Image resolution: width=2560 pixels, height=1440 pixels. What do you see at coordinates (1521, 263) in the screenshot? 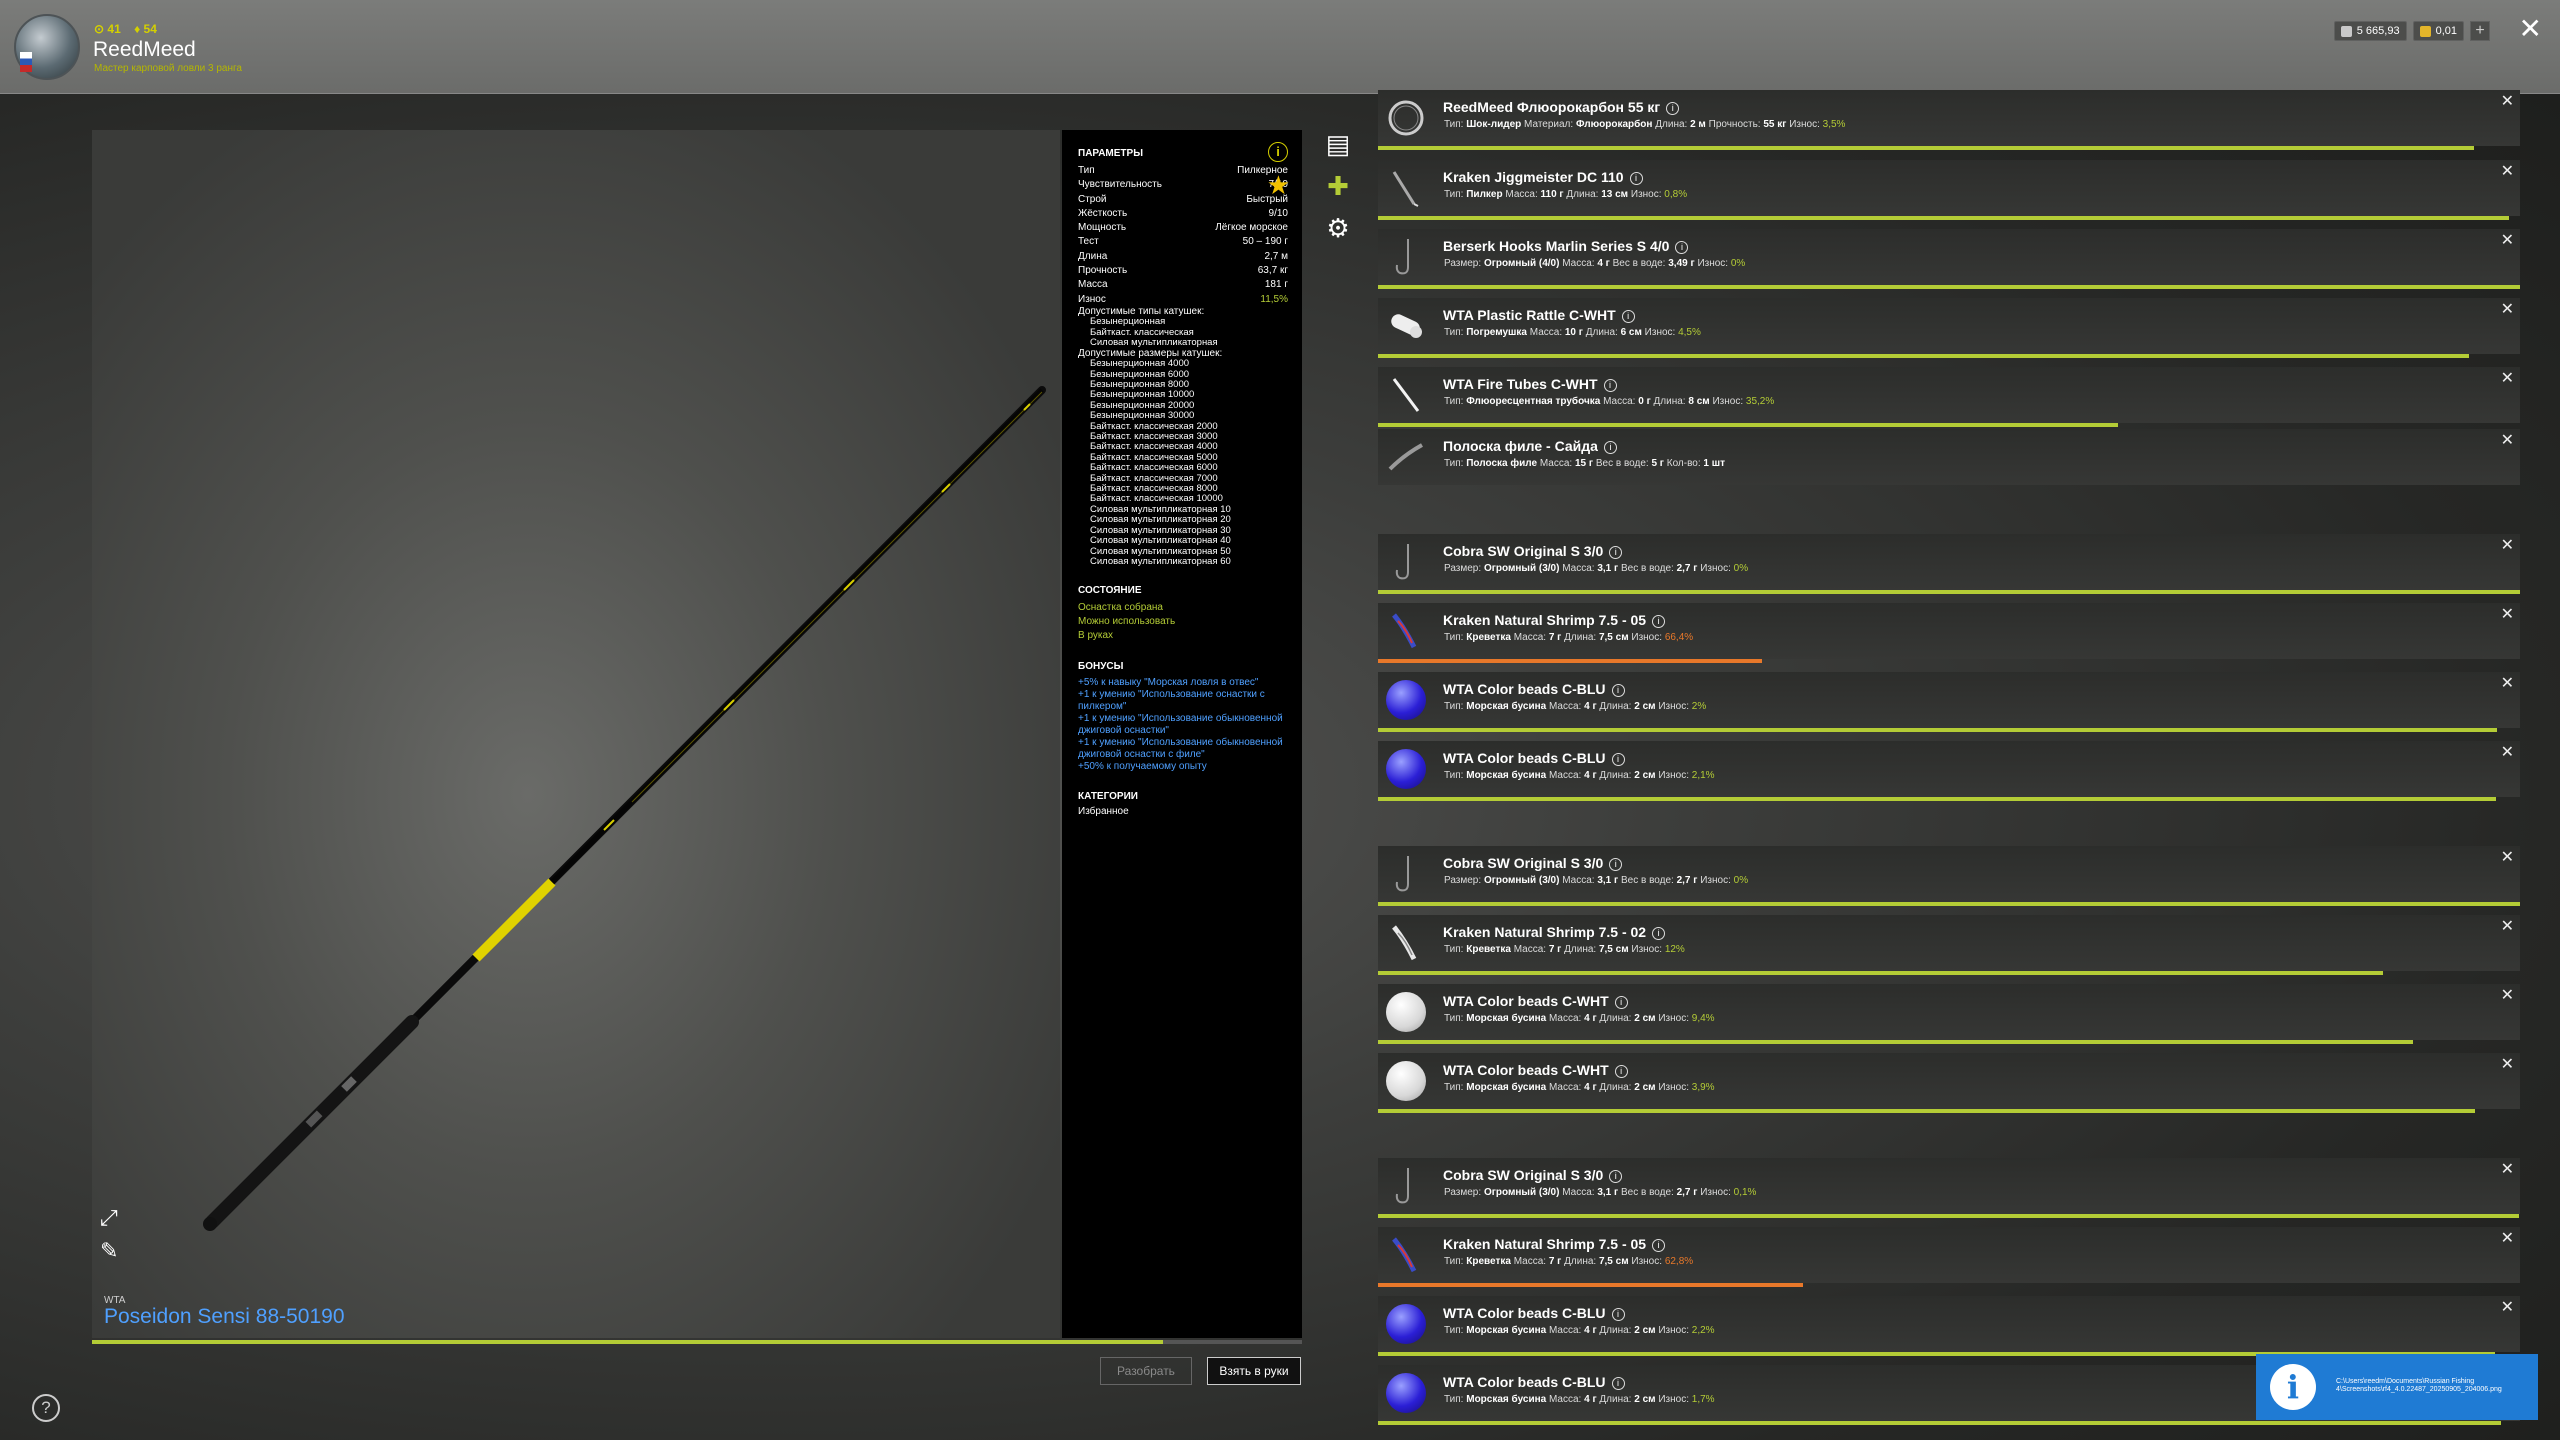
I see `desc-value: Огромный (4/0)` at bounding box center [1521, 263].